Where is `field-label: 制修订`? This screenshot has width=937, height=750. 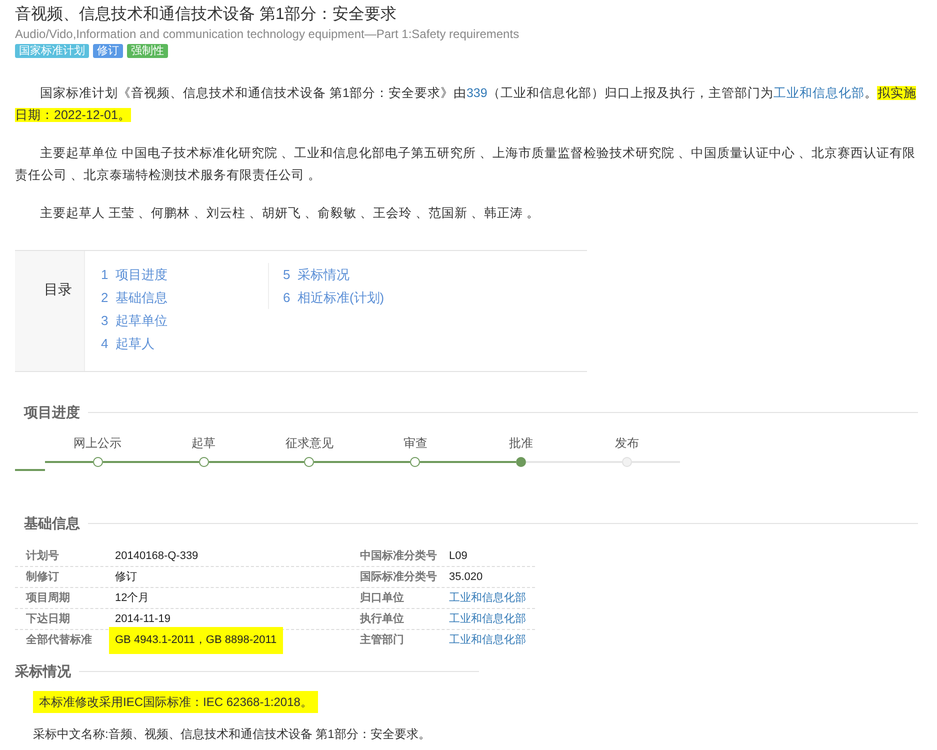
field-label: 制修订 is located at coordinates (43, 577).